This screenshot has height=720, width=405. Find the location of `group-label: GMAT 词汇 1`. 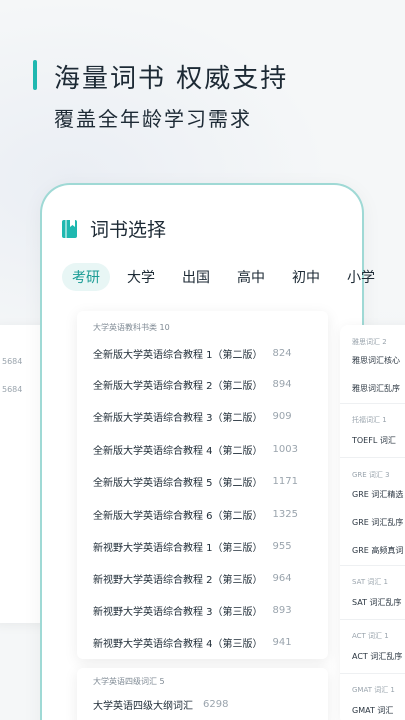

group-label: GMAT 词汇 1 is located at coordinates (373, 690).